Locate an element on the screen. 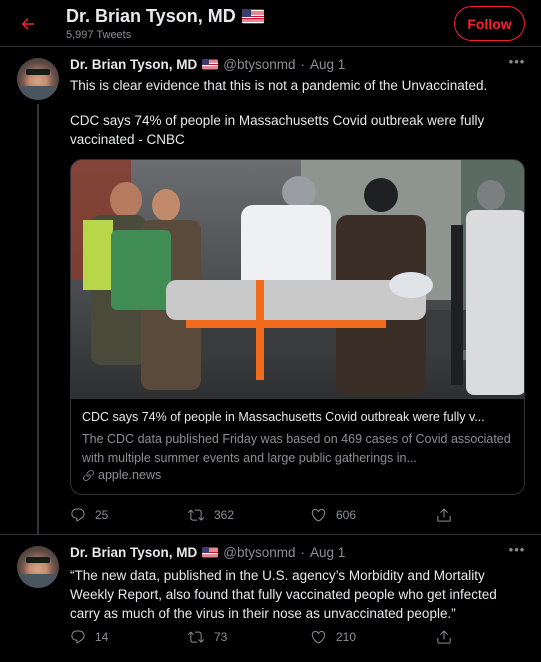 The height and width of the screenshot is (662, 541). like-count: 210 is located at coordinates (346, 637).